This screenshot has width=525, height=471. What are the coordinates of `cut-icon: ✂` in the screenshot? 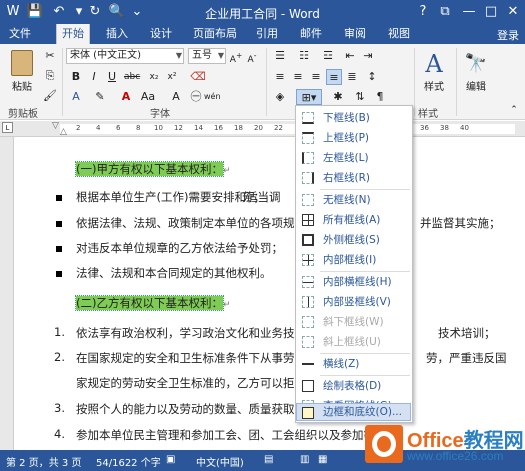 It's located at (50, 56).